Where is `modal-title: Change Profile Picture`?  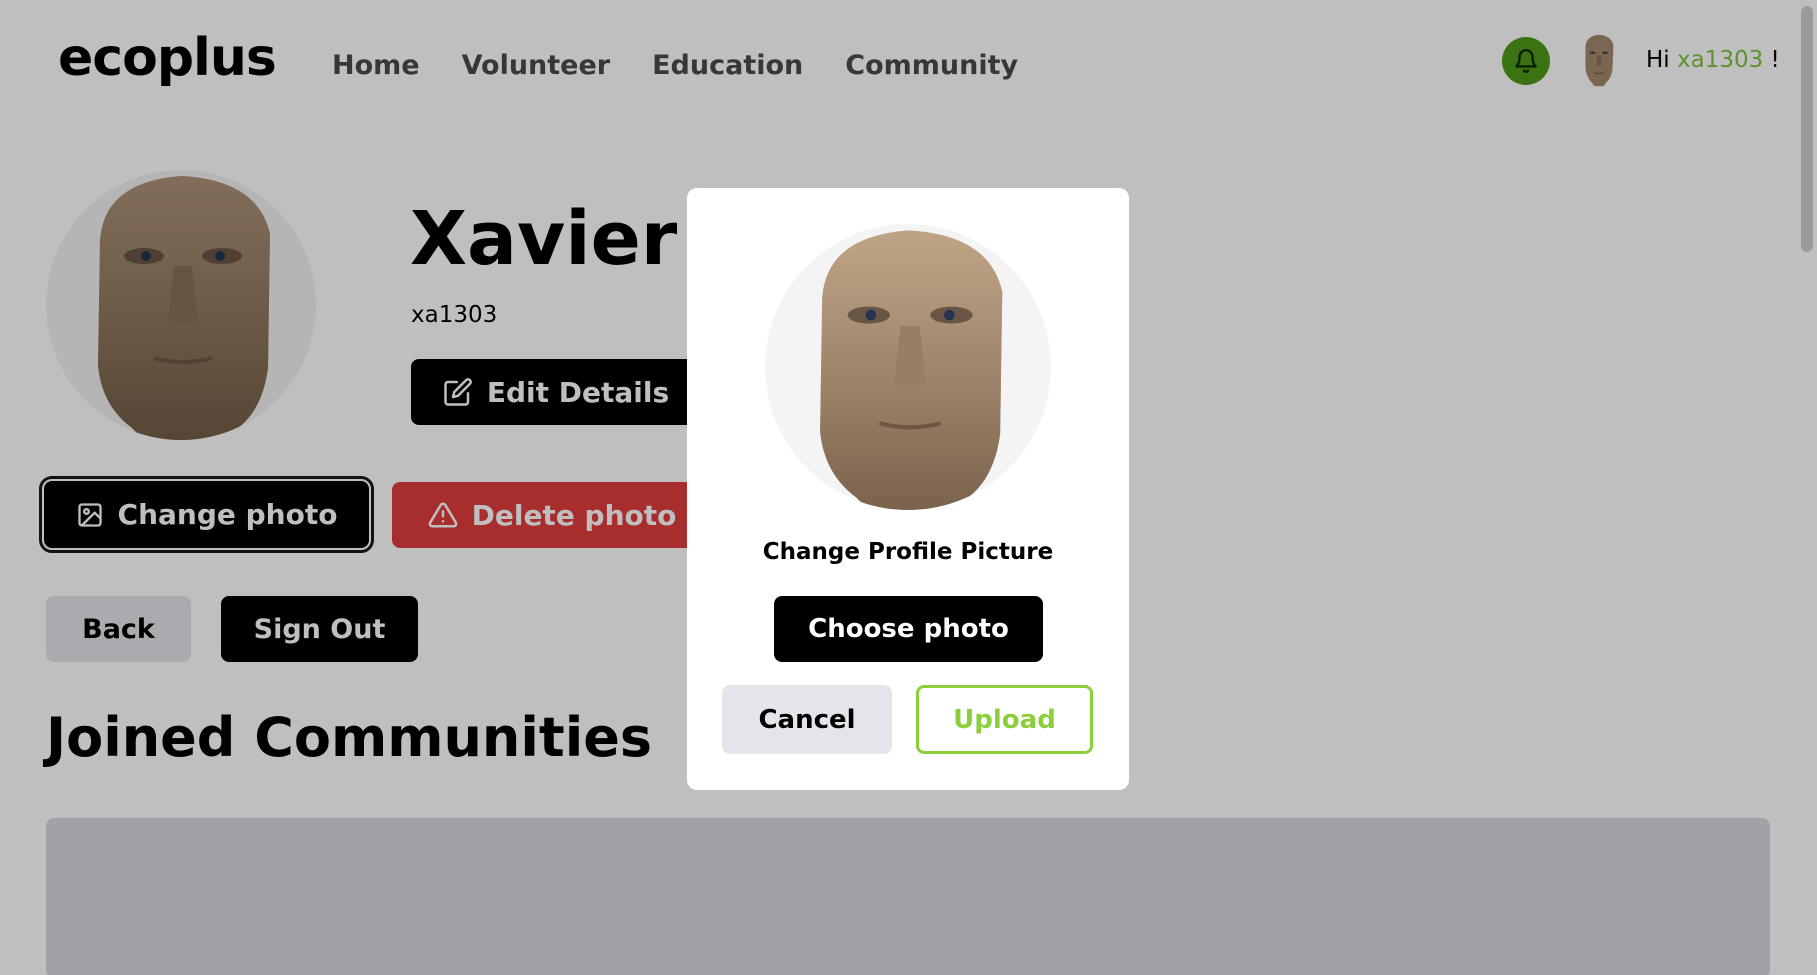 modal-title: Change Profile Picture is located at coordinates (908, 552).